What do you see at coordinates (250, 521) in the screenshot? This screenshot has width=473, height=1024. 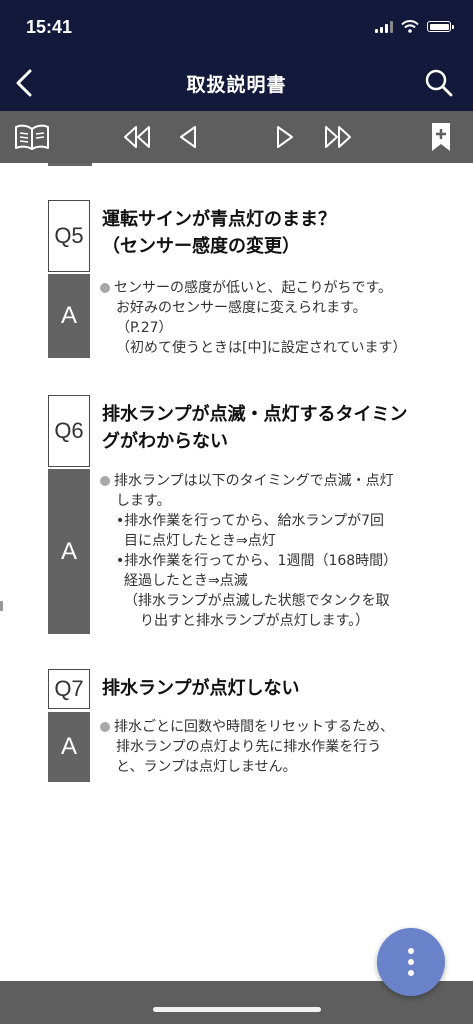 I see `answer-line: •排水作業を行ってから、給水ランプが7回` at bounding box center [250, 521].